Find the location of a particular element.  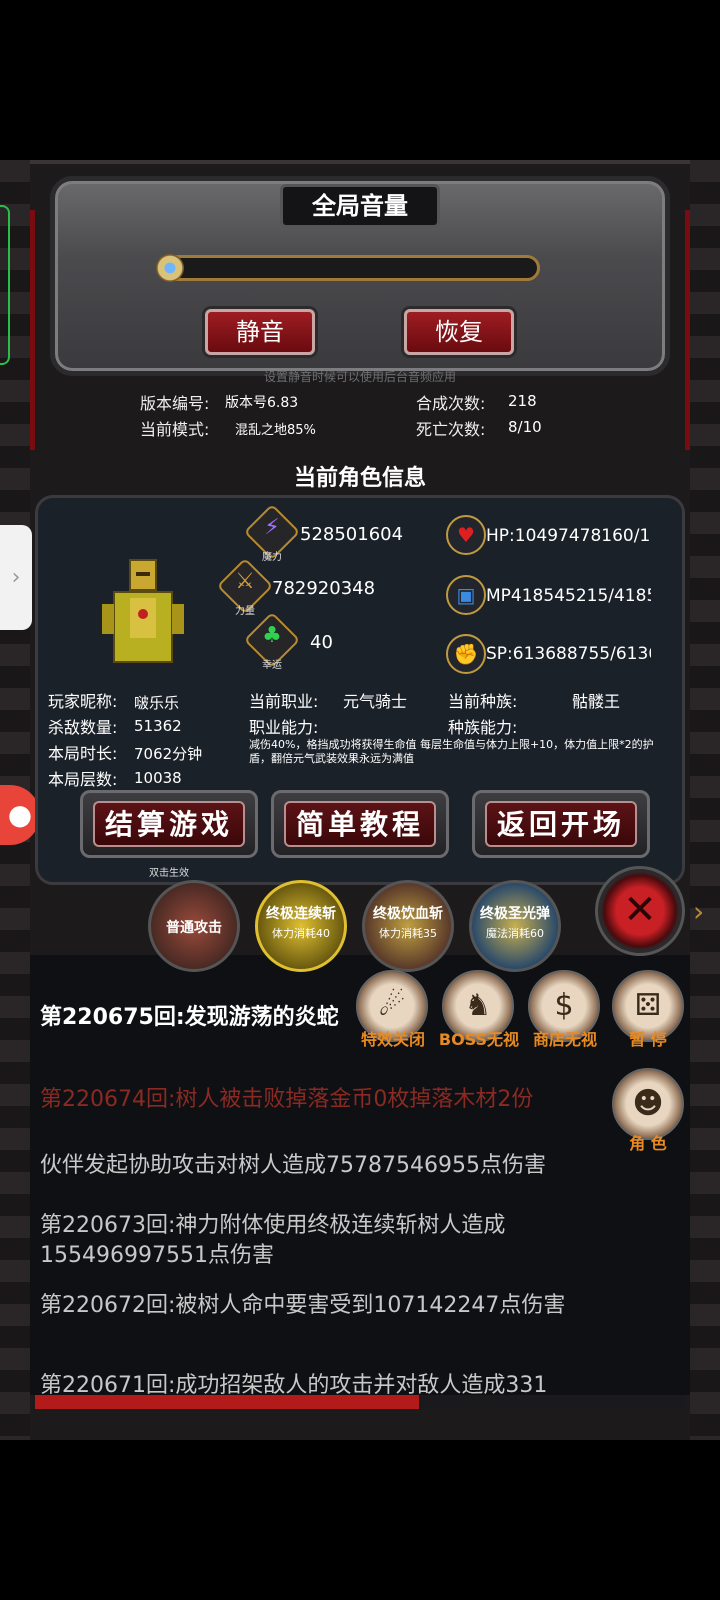

floor-label: 本局层数: is located at coordinates (83, 779).